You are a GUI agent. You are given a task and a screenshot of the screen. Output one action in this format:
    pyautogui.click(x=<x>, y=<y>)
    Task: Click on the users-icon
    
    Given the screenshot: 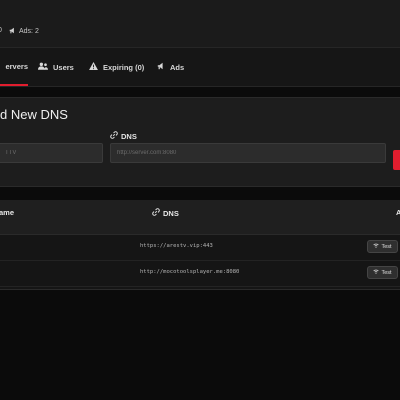 What is the action you would take?
    pyautogui.click(x=43, y=67)
    